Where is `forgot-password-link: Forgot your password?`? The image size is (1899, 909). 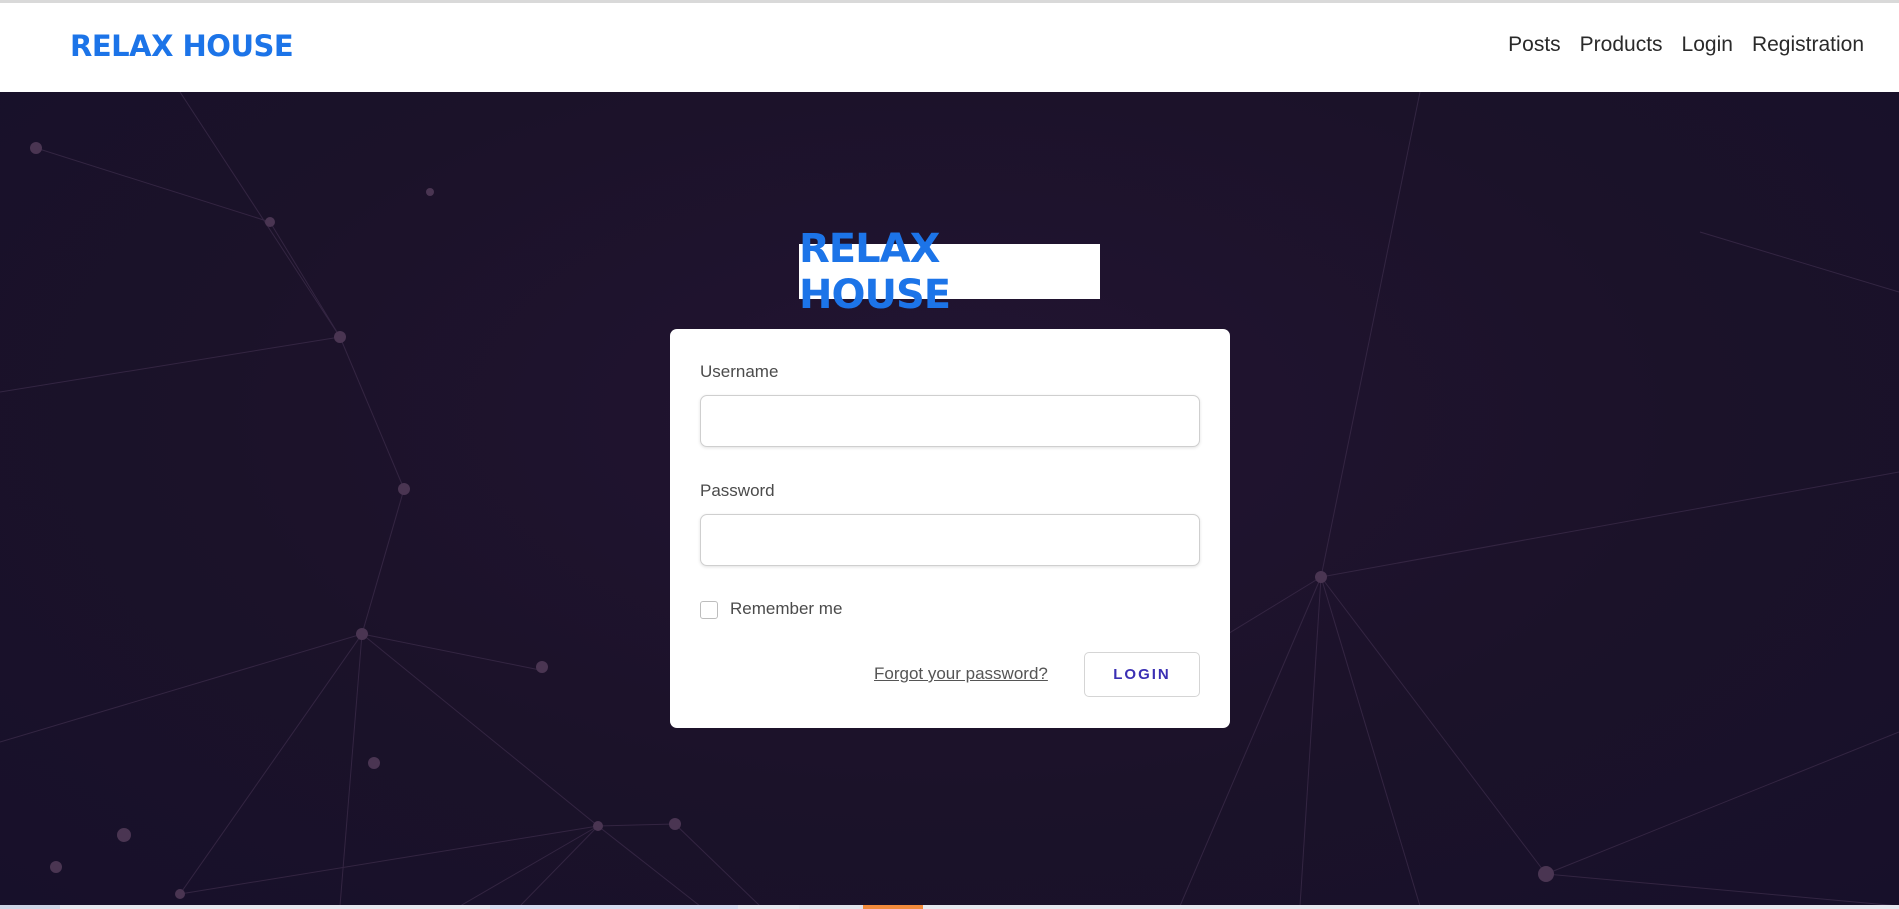
forgot-password-link: Forgot your password? is located at coordinates (961, 674).